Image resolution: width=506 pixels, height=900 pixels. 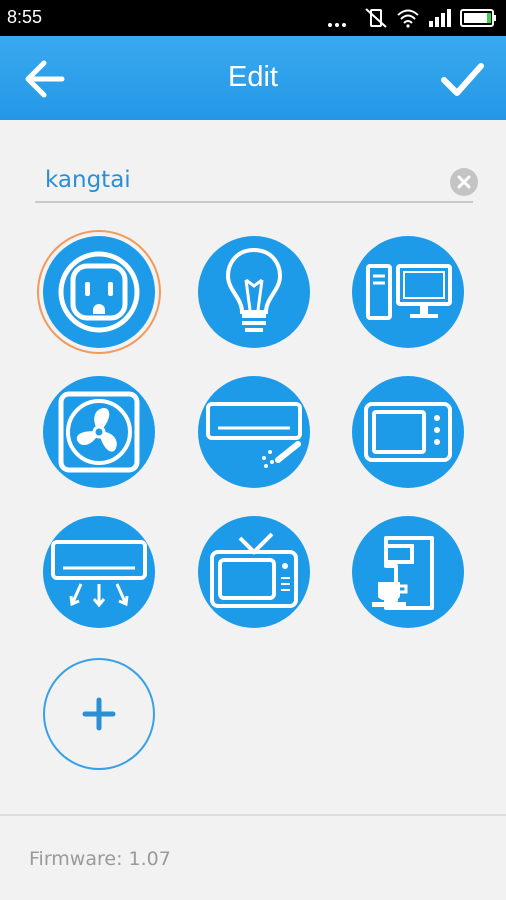 I want to click on fan-icon-button, so click(x=99, y=432).